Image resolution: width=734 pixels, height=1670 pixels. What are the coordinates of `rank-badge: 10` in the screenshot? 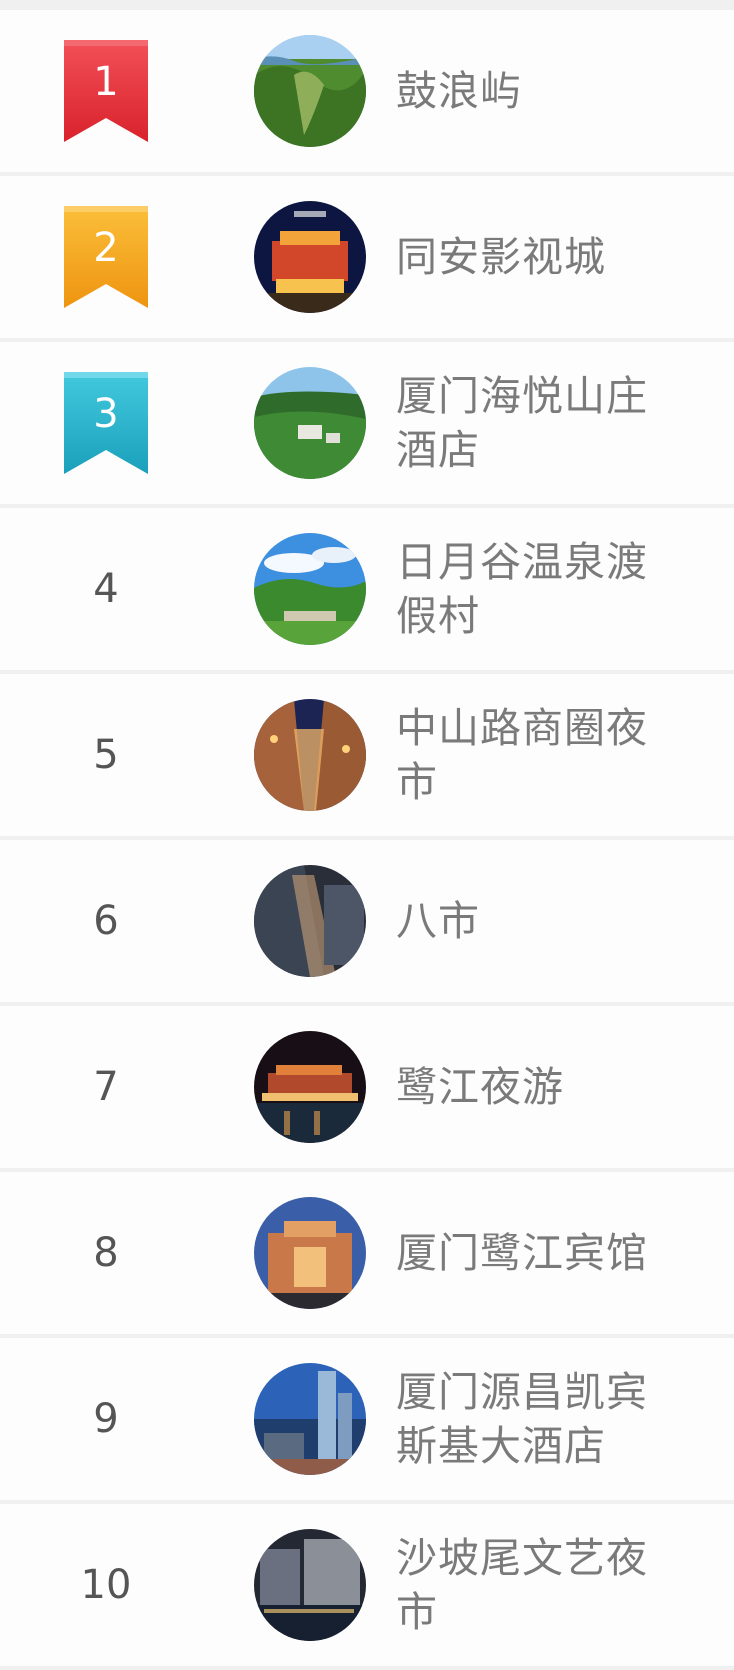 It's located at (106, 1585).